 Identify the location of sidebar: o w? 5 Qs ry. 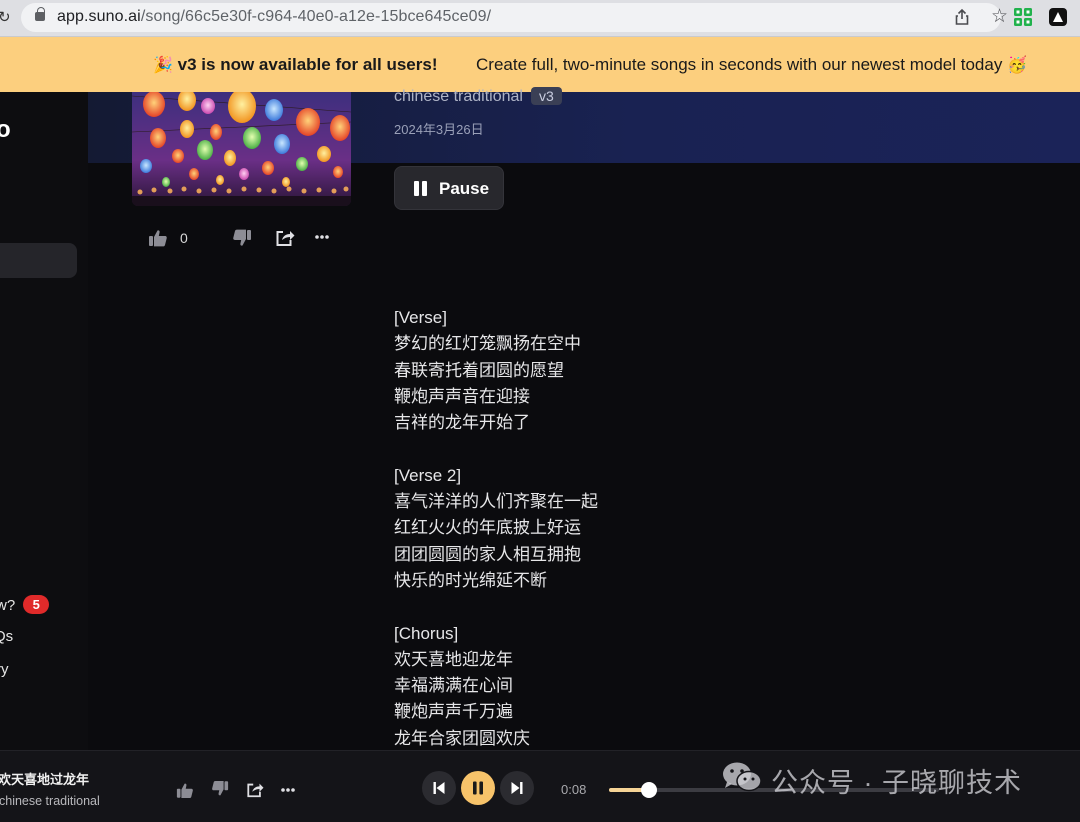
(44, 421).